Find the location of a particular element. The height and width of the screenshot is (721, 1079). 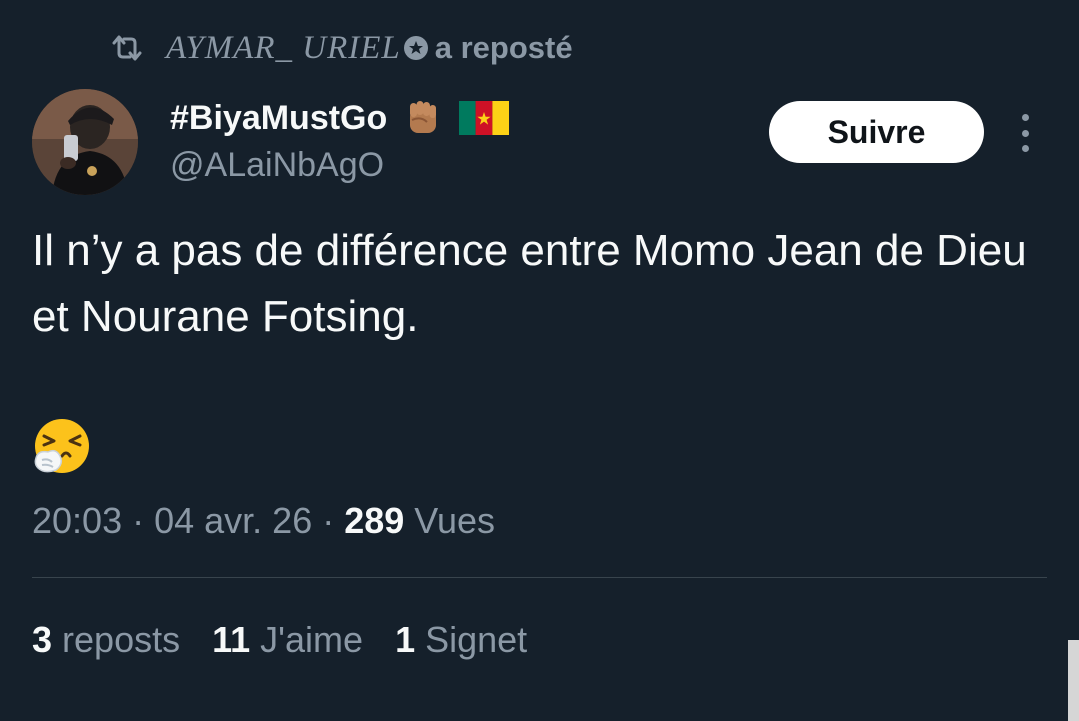

follow-button: Suivre is located at coordinates (876, 132).